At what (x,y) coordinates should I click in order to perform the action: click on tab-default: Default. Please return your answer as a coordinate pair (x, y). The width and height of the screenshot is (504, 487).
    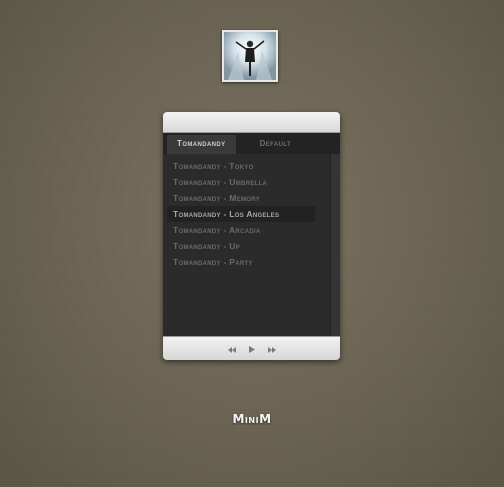
    Looking at the image, I should click on (275, 144).